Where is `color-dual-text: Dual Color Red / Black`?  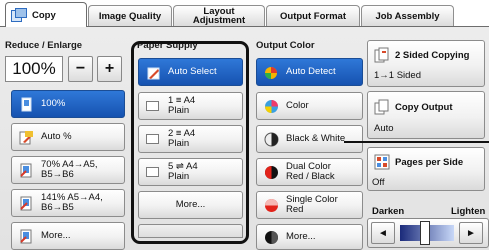
color-dual-text: Dual Color Red / Black is located at coordinates (310, 172).